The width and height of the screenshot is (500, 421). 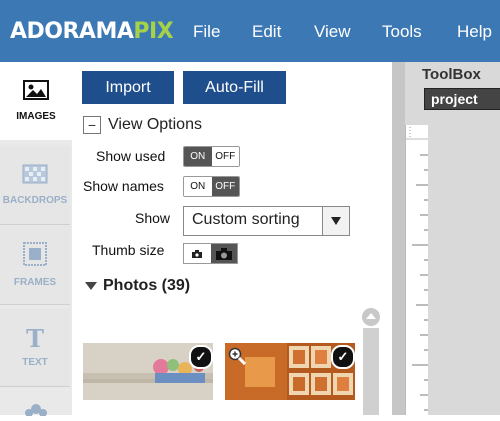 What do you see at coordinates (198, 156) in the screenshot?
I see `show-used-on: ON` at bounding box center [198, 156].